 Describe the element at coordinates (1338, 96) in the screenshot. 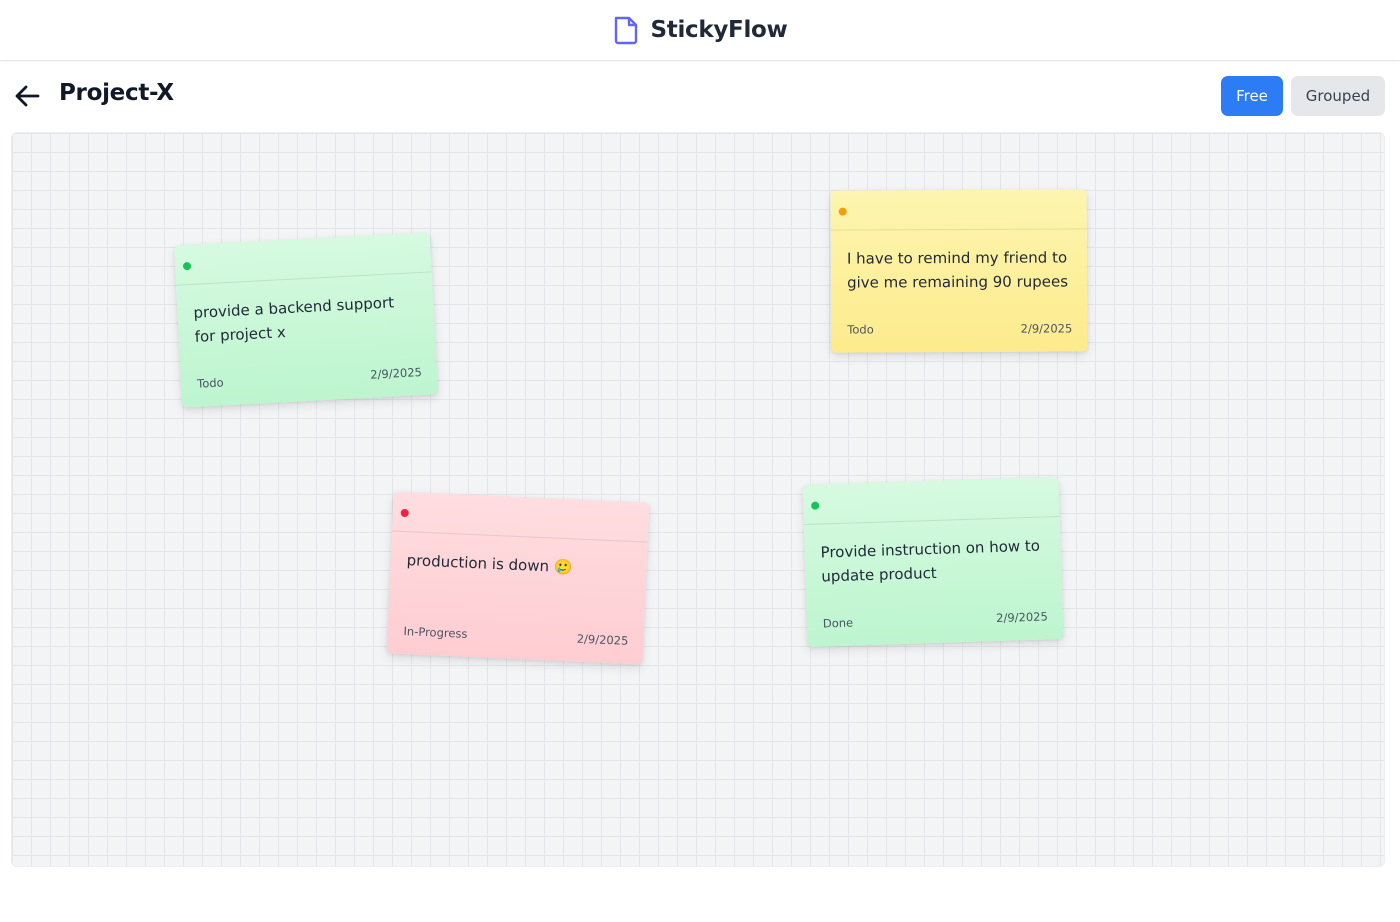

I see `grouped-mode-button: Grouped` at that location.